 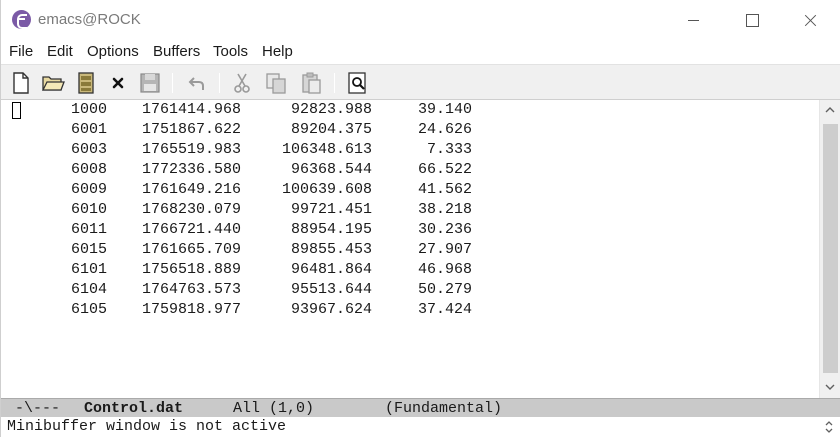 I want to click on buffer-cell: 1000, so click(x=89, y=109).